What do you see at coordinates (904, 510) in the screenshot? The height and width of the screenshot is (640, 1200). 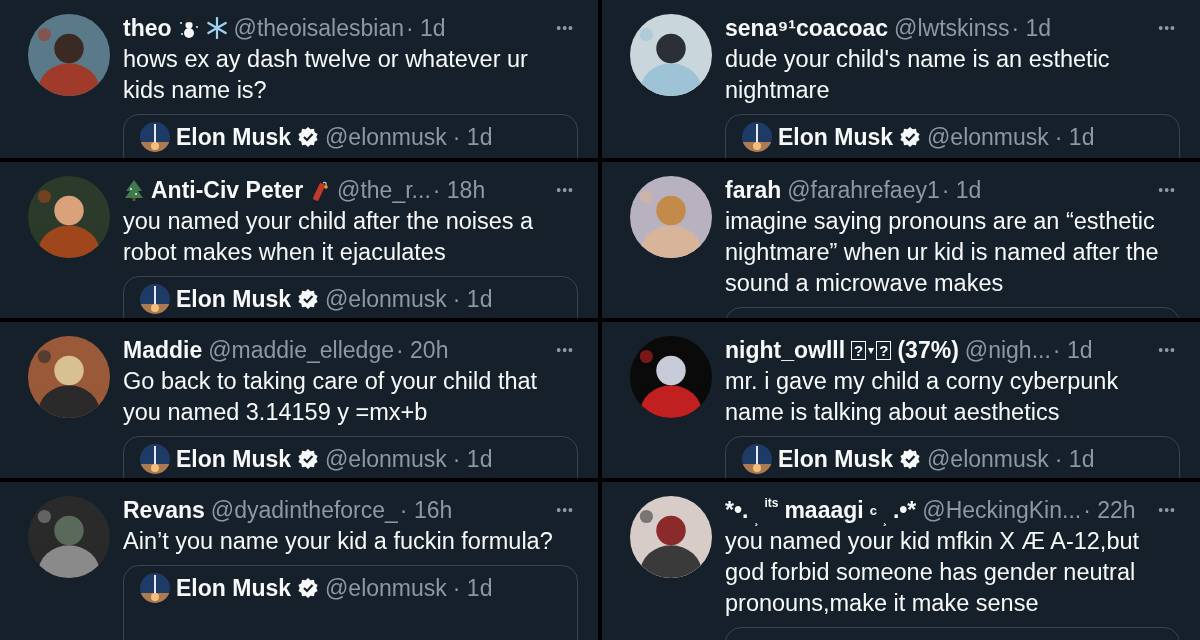 I see `display-name: .•*` at bounding box center [904, 510].